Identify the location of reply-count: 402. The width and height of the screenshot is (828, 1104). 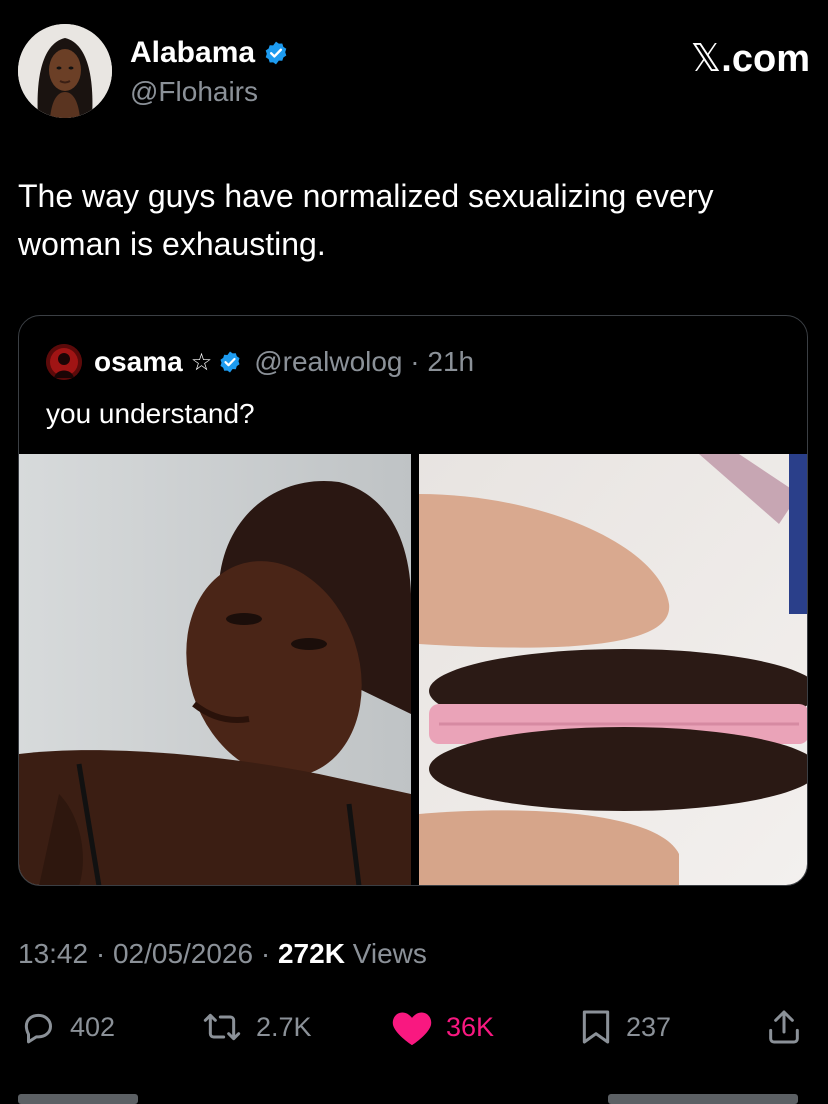
(93, 1026).